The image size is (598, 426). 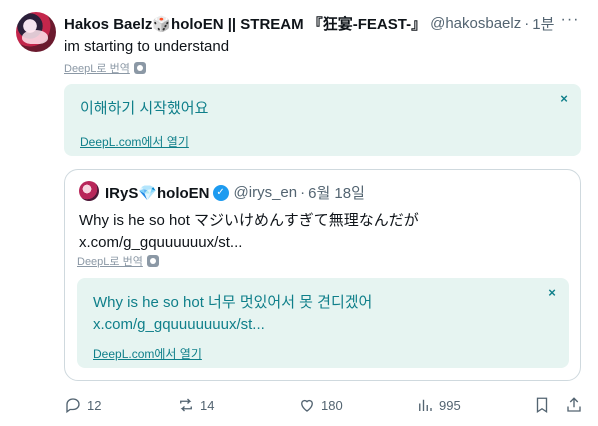 What do you see at coordinates (543, 23) in the screenshot?
I see `tweet-time: 1분` at bounding box center [543, 23].